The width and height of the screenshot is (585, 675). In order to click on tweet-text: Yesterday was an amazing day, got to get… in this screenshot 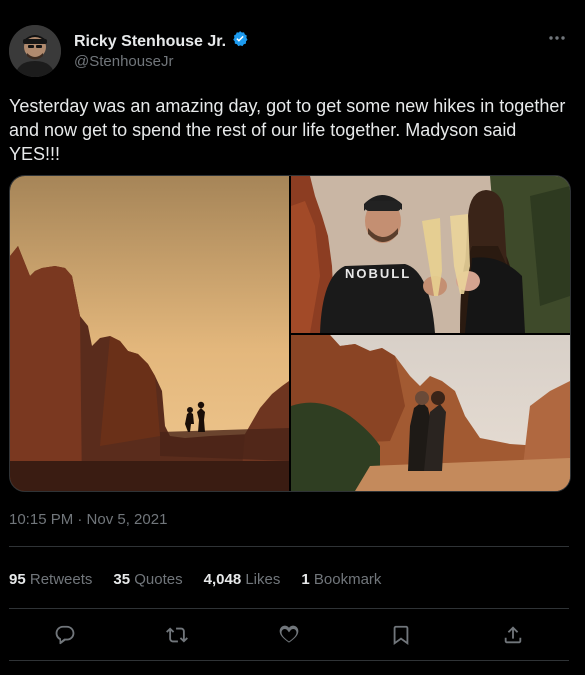, I will do `click(287, 130)`.